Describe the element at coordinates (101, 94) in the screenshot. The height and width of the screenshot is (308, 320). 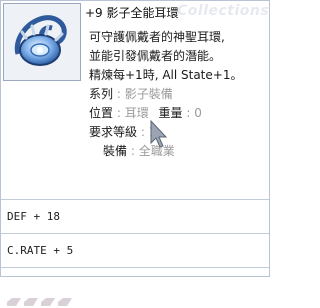
I see `series-label: 系列` at that location.